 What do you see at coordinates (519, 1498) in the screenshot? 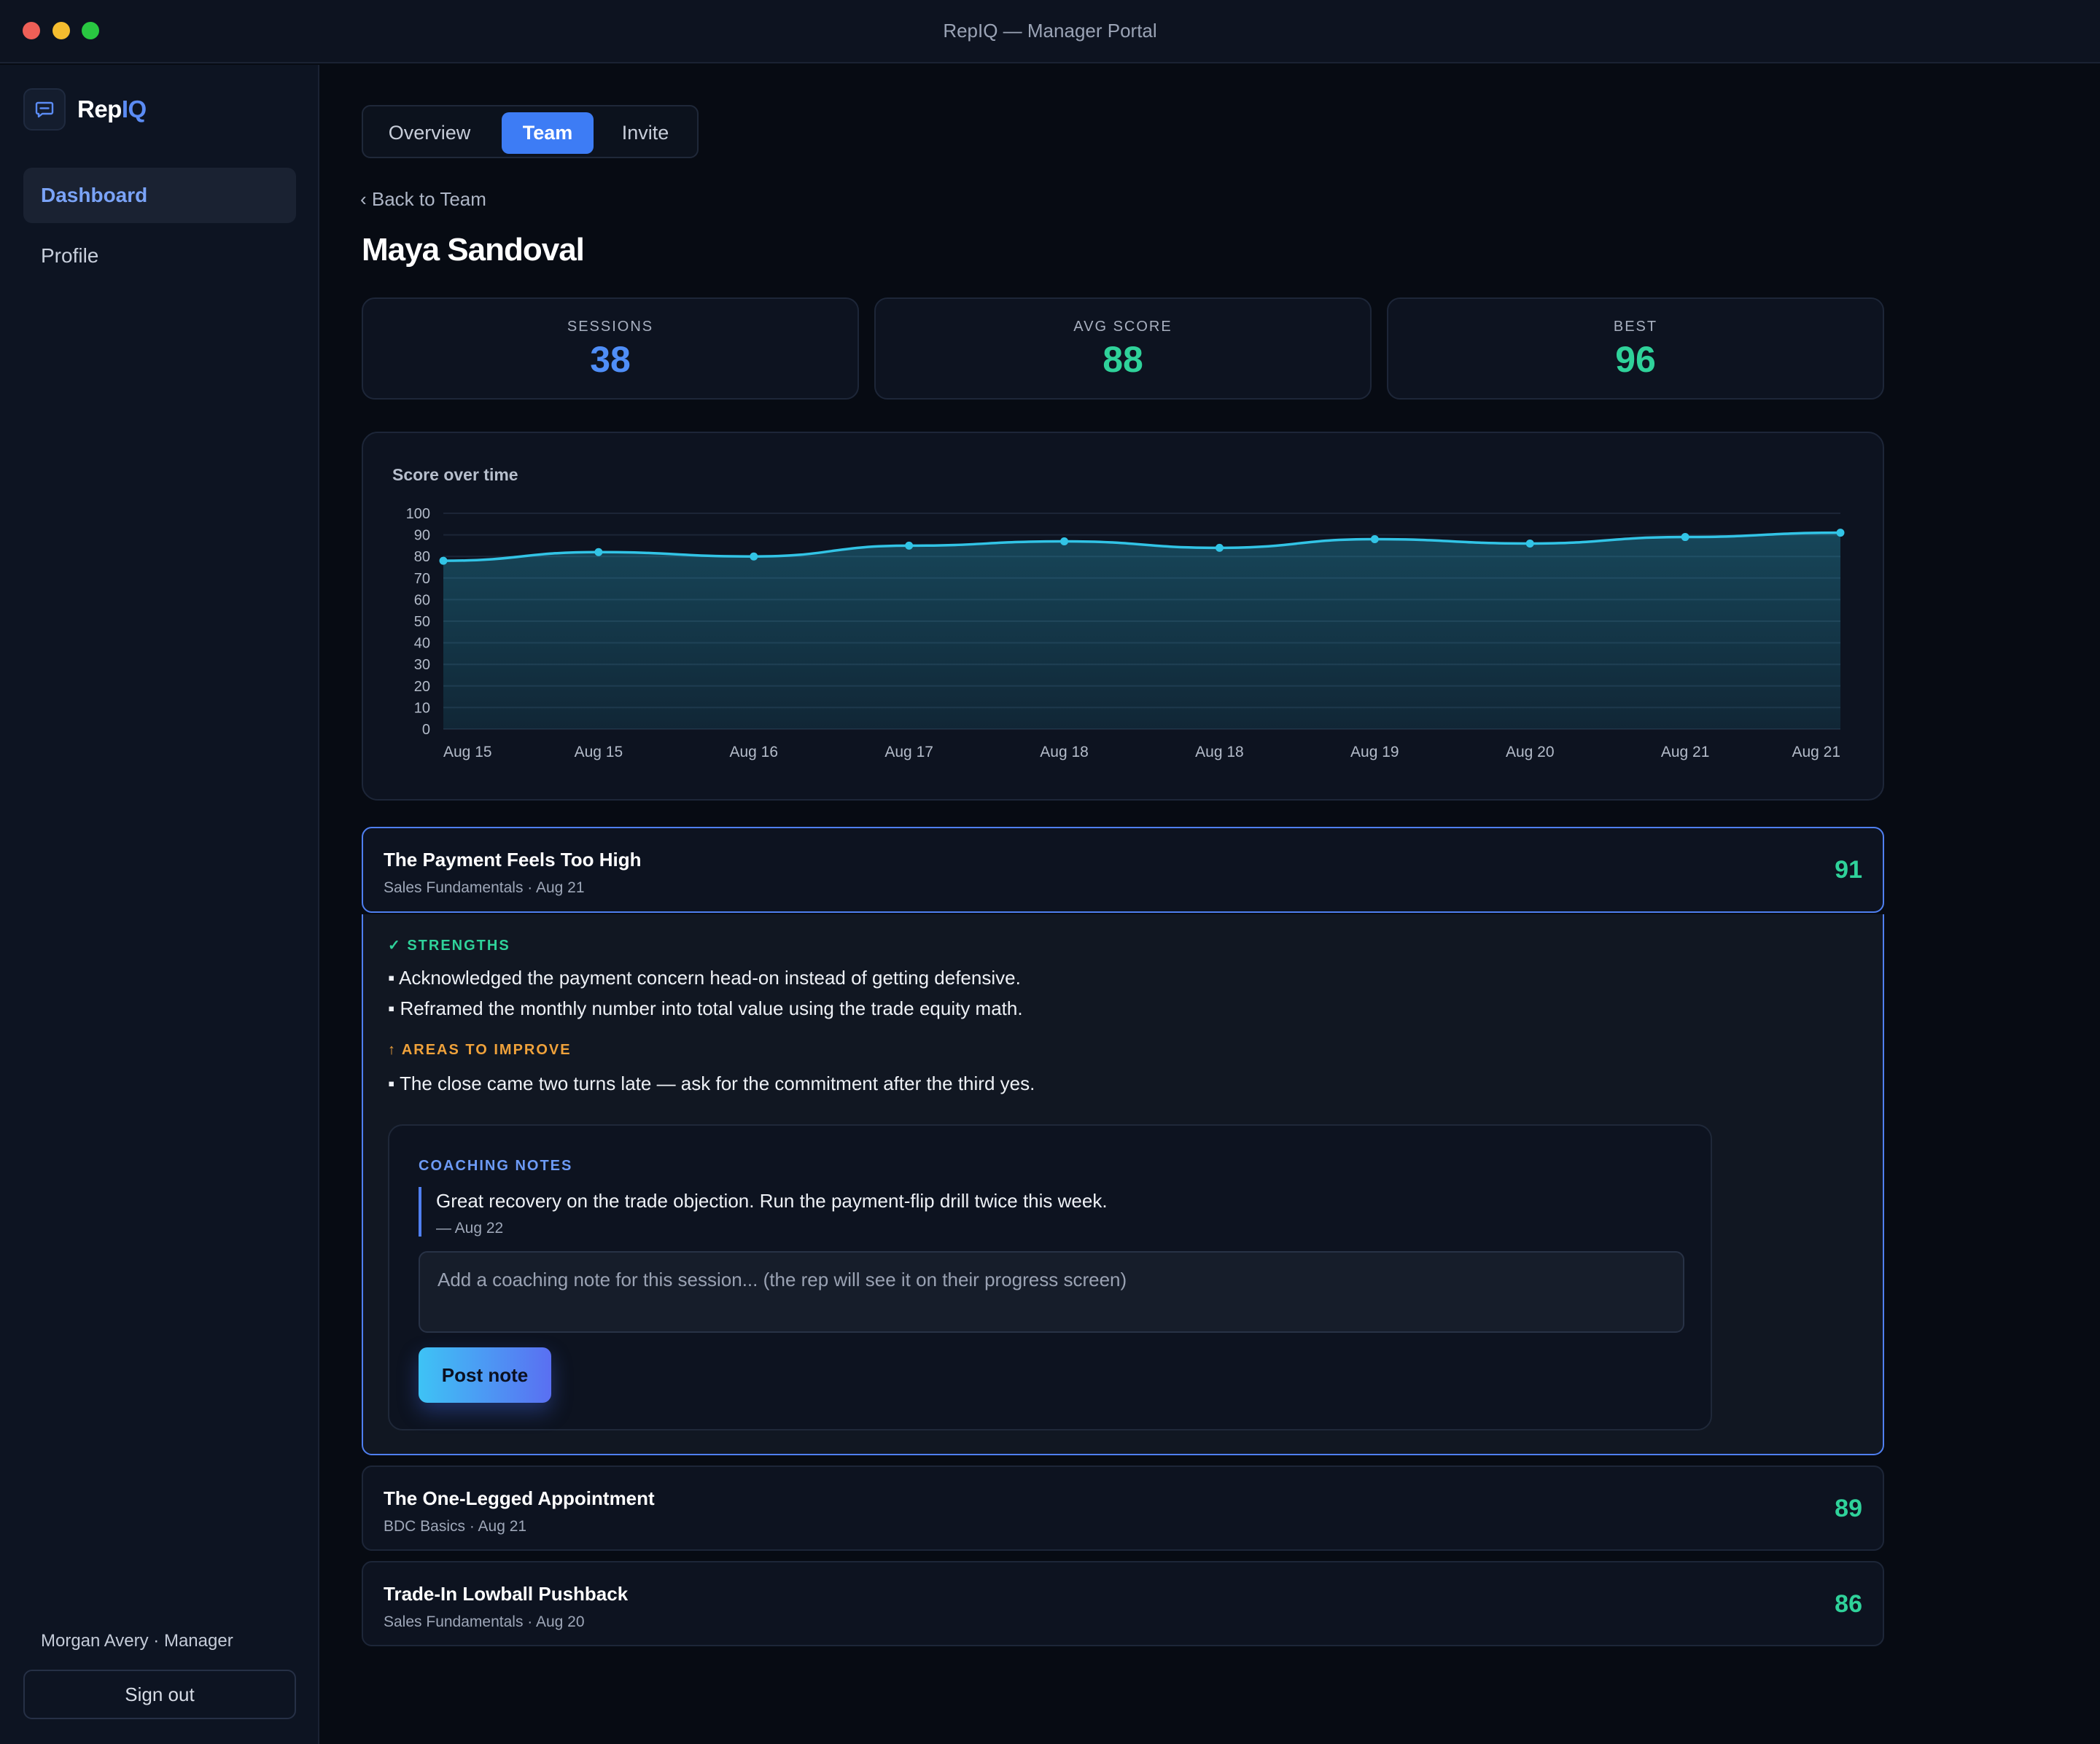
I see `session-title: The One-Legged Appointment` at bounding box center [519, 1498].